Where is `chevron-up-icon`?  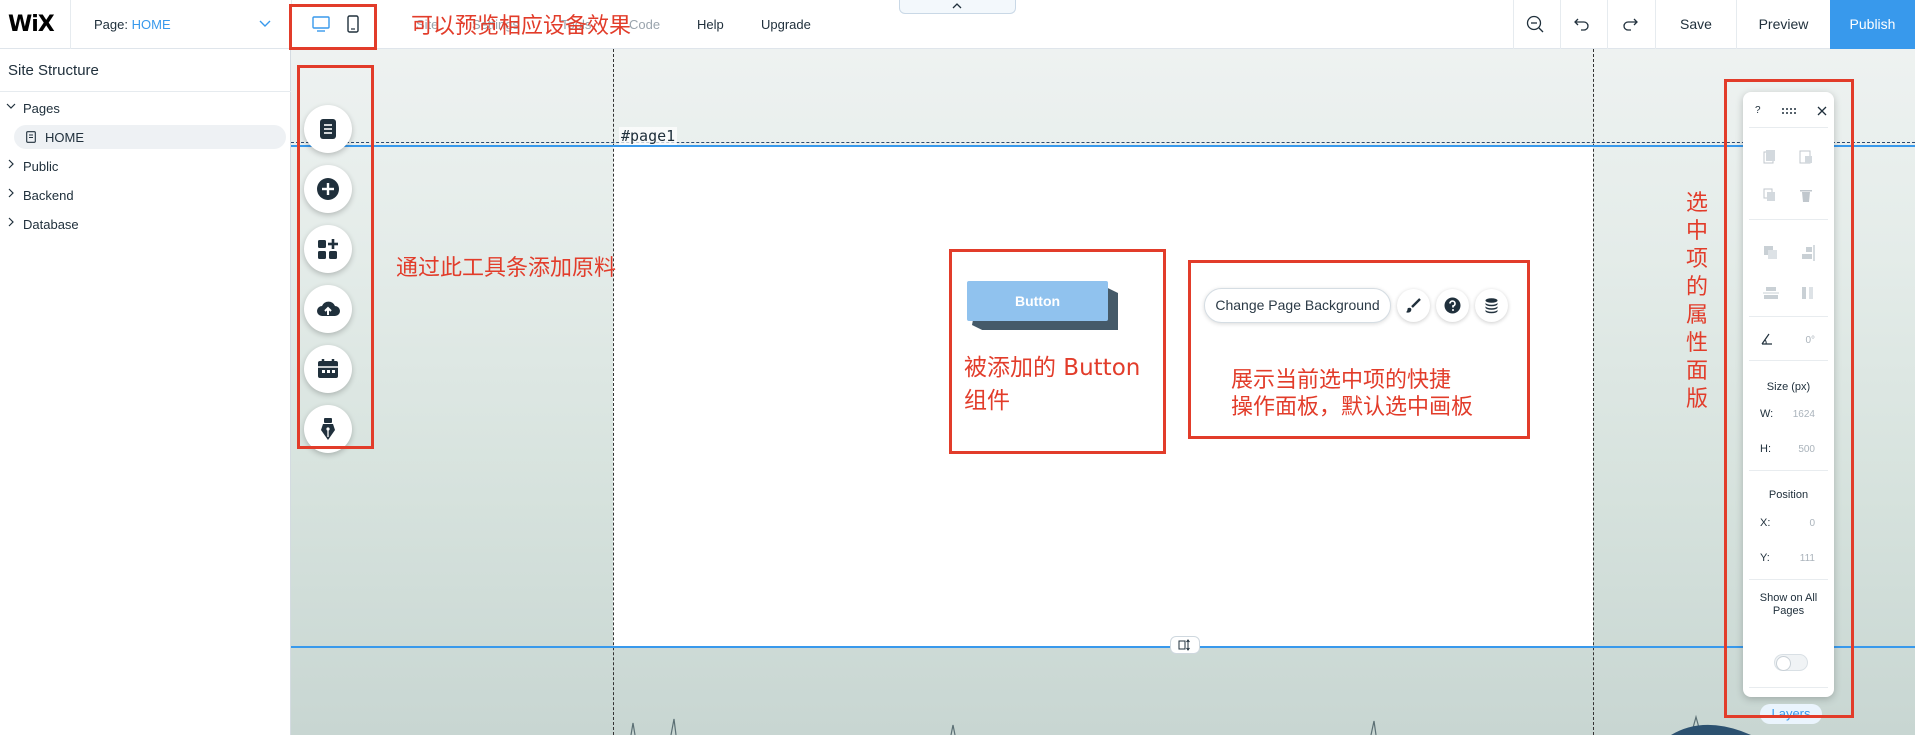 chevron-up-icon is located at coordinates (957, 6).